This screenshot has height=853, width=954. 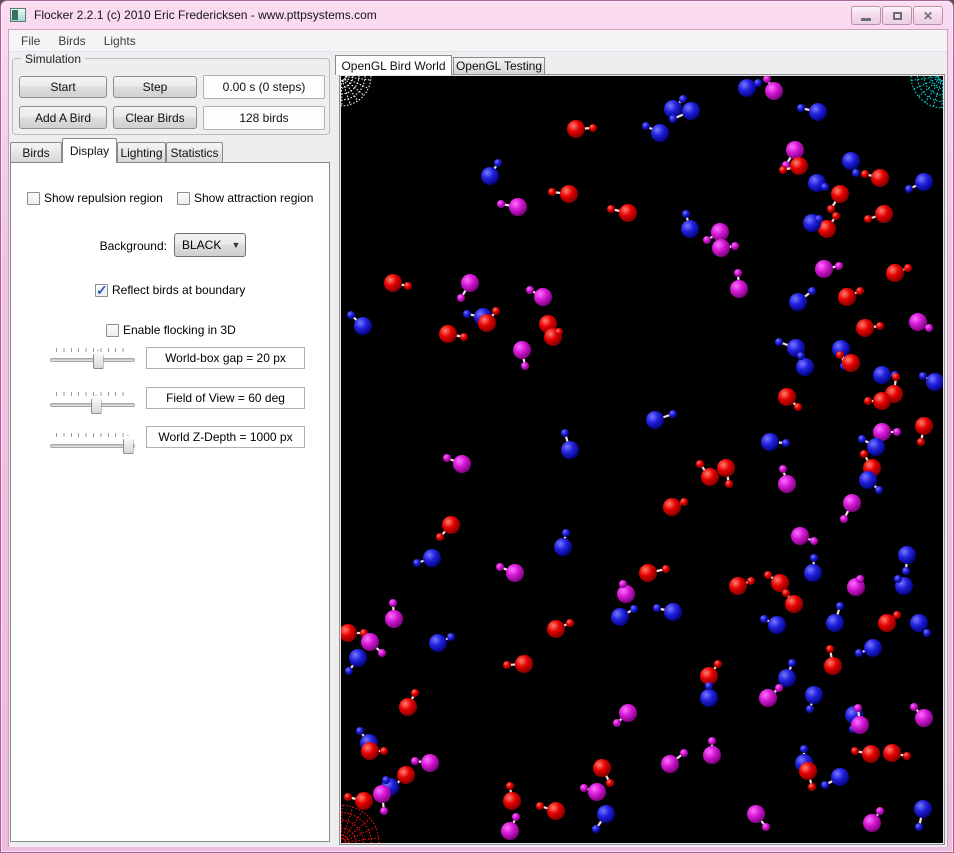 I want to click on start-button: Start, so click(x=63, y=87).